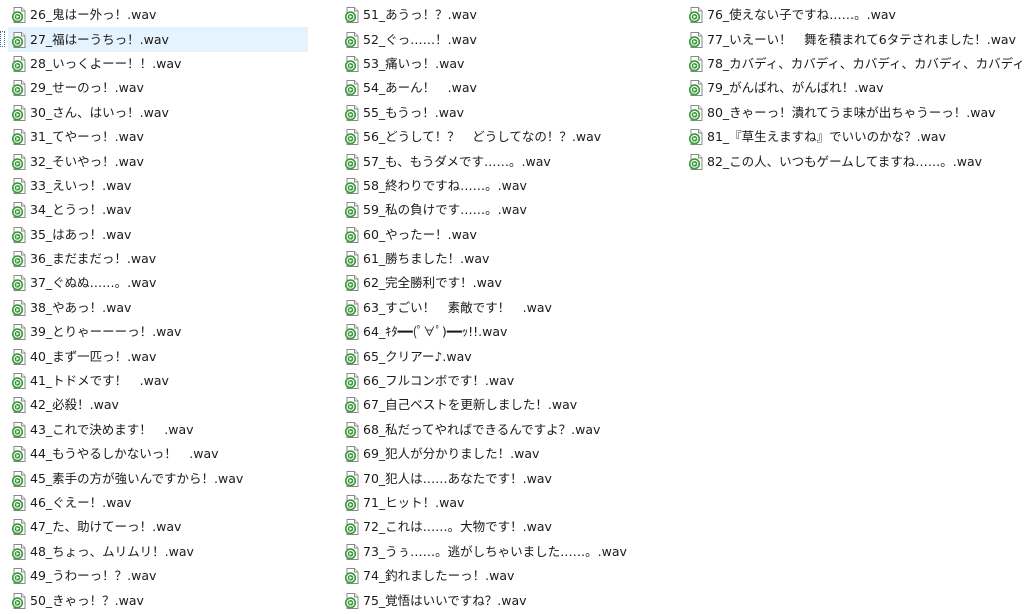 Image resolution: width=1024 pixels, height=614 pixels. Describe the element at coordinates (852, 39) in the screenshot. I see `file-item: 77_いえーい！ 舞を積まれて6タテされました！.wav` at that location.